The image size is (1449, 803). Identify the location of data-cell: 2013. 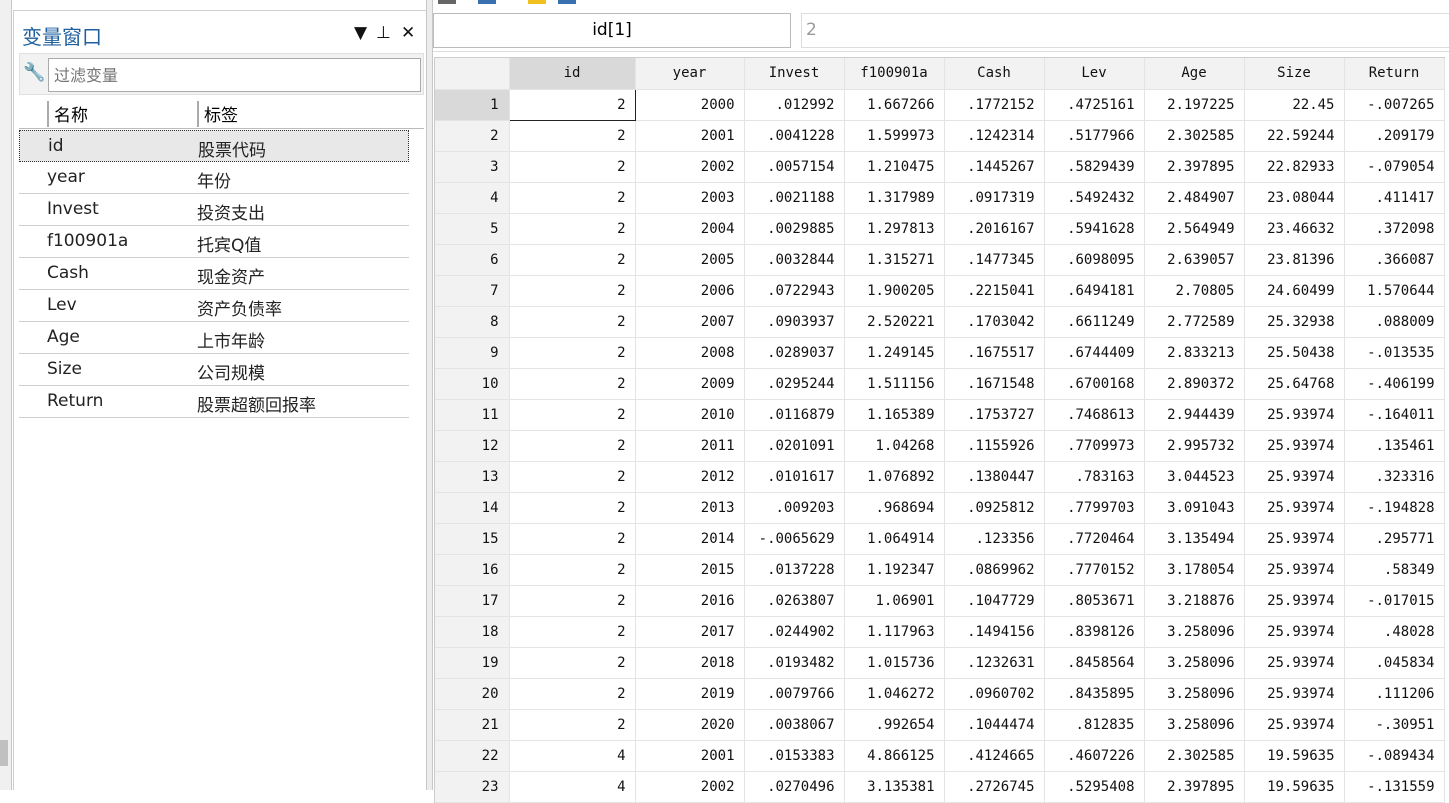
(690, 508).